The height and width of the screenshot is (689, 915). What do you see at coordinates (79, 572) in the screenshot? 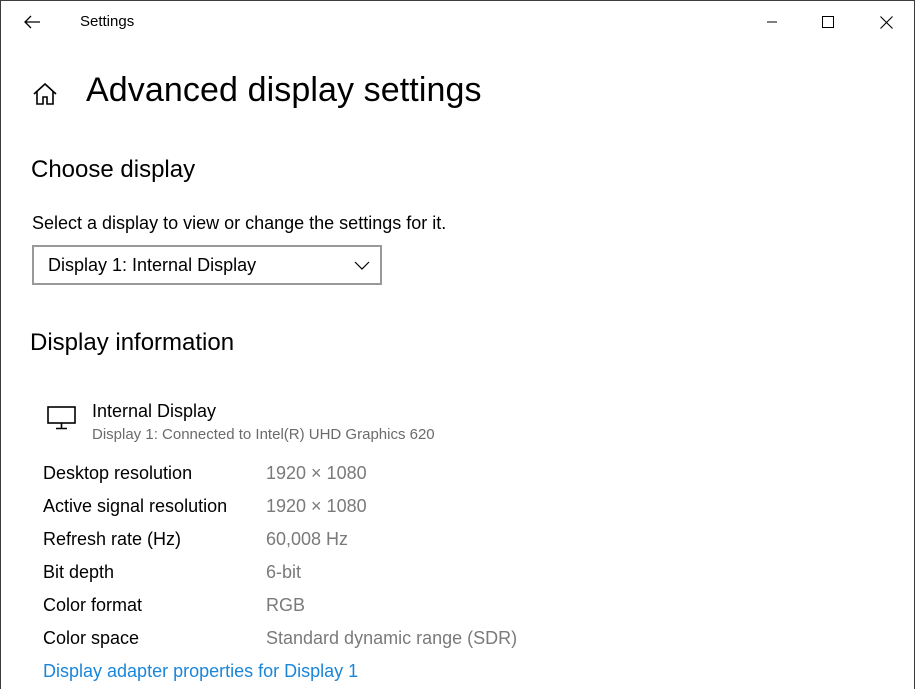
I see `info-label: Bit depth` at bounding box center [79, 572].